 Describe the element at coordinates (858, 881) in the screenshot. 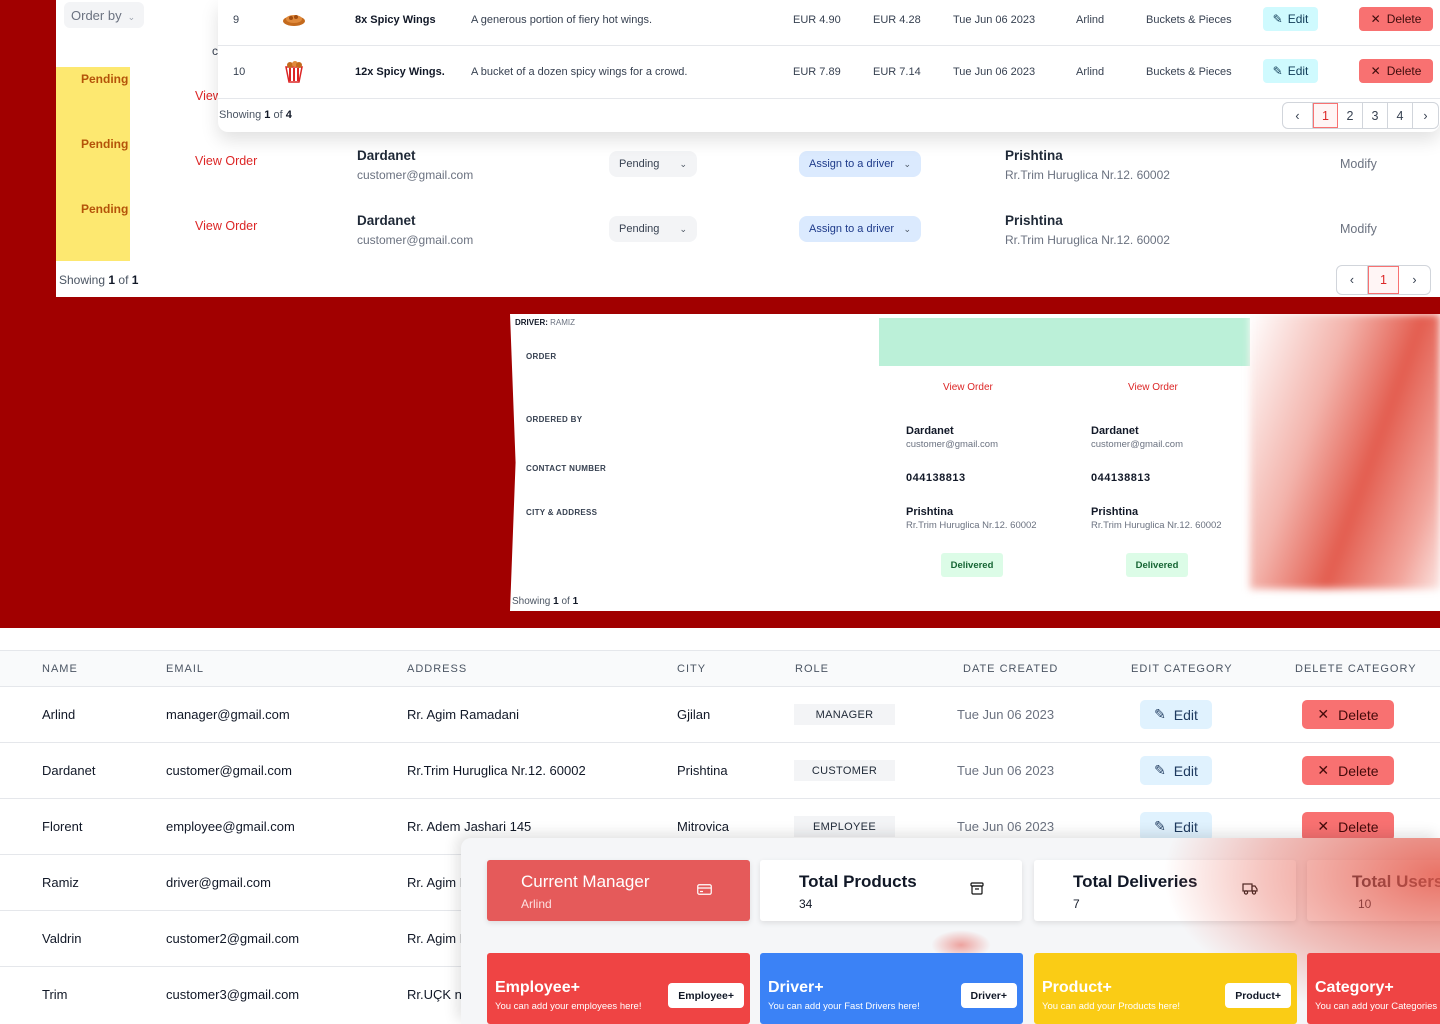

I see `stat-title: Total Products` at that location.